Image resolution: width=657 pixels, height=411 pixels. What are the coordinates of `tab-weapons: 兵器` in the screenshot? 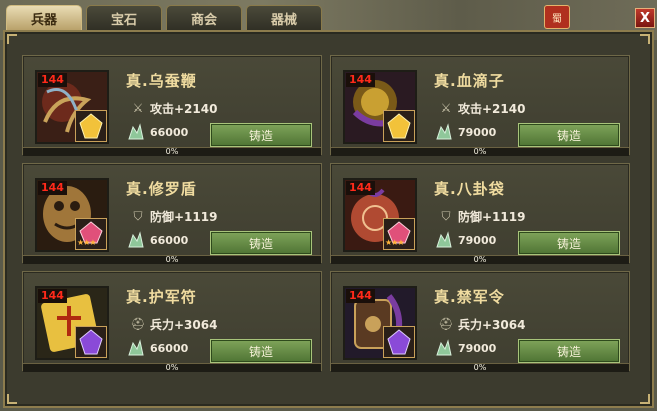 It's located at (44, 18).